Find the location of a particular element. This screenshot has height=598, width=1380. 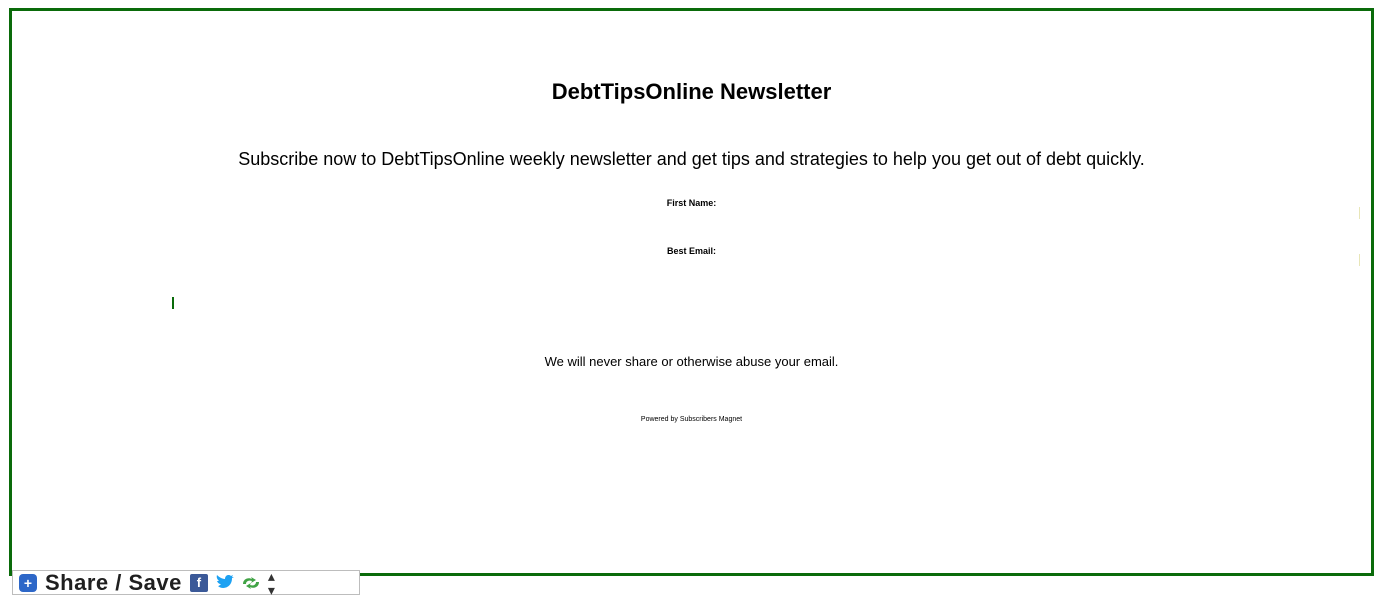

email-field is located at coordinates (1359, 260).